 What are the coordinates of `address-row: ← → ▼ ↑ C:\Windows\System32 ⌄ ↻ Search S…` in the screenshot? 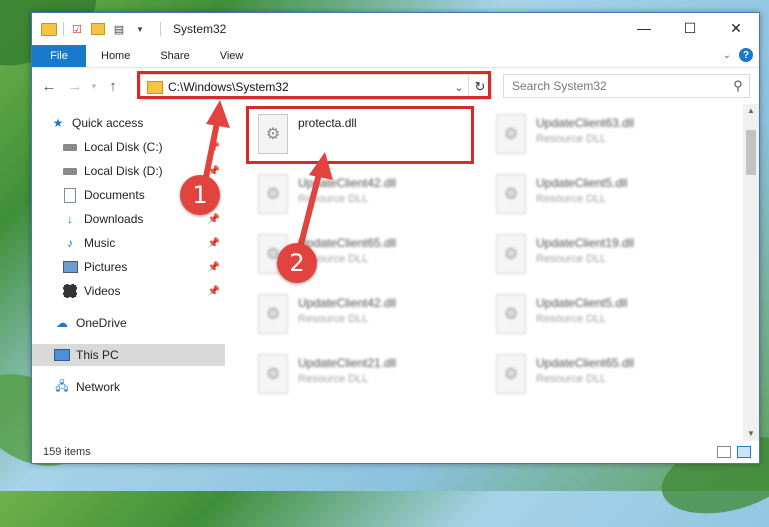 It's located at (395, 86).